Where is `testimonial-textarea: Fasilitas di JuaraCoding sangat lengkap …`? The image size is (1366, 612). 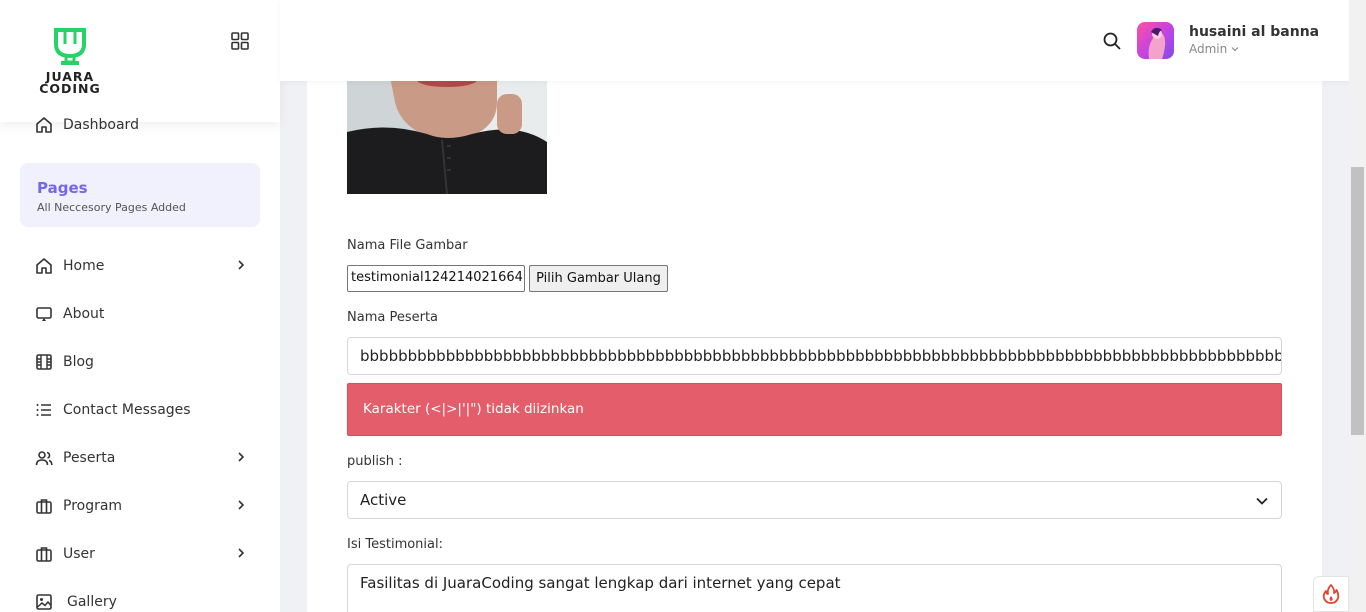
testimonial-textarea: Fasilitas di JuaraCoding sangat lengkap … is located at coordinates (814, 588).